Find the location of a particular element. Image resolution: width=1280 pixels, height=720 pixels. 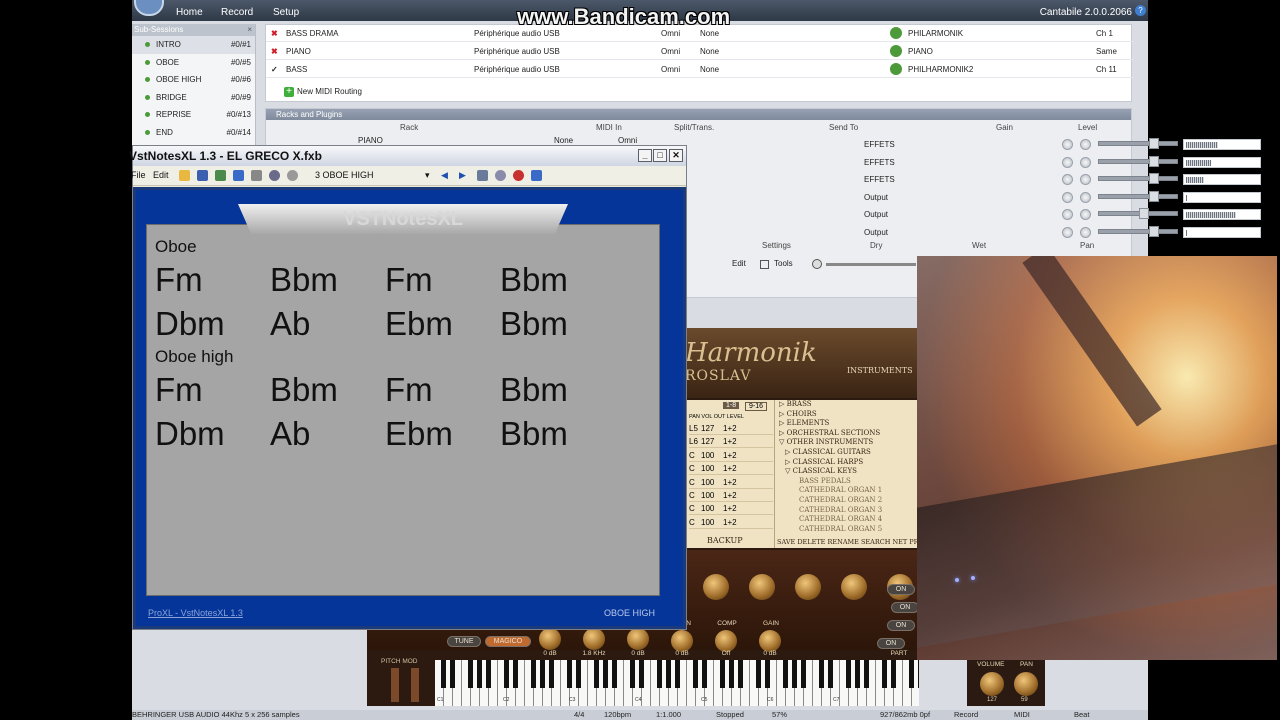

routing-target: PIANO is located at coordinates (920, 51).